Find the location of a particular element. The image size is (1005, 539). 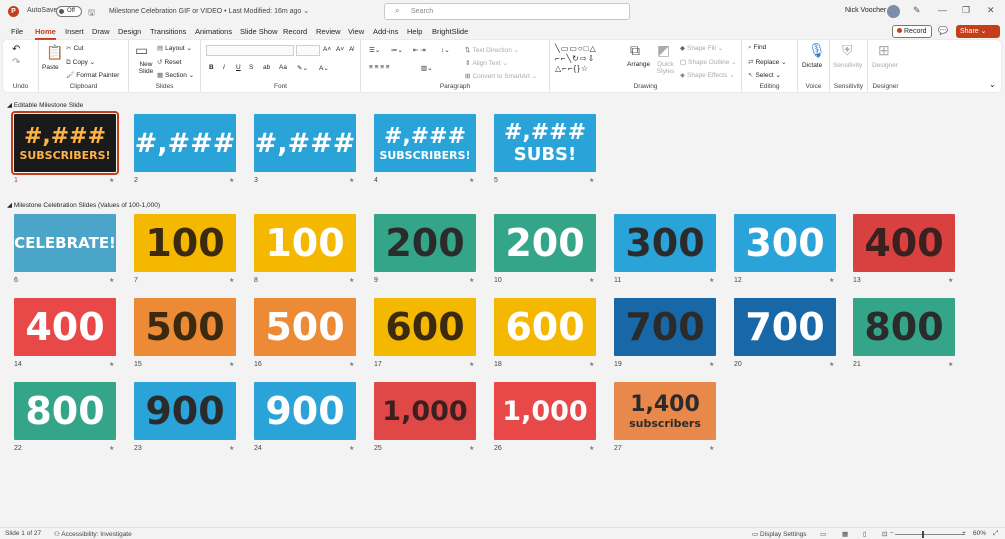

strikethrough-button: S is located at coordinates (251, 67).